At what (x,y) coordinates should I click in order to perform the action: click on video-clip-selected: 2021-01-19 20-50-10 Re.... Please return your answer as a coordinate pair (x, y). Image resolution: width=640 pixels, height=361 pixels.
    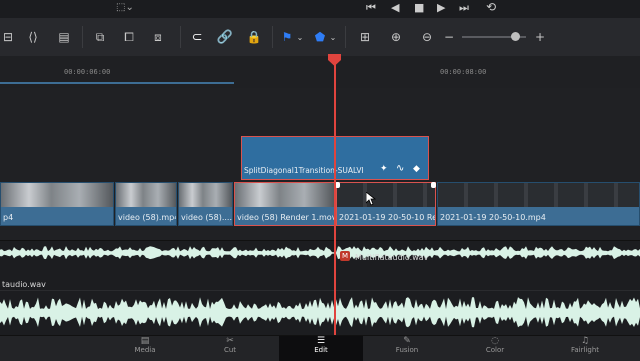
    Looking at the image, I should click on (386, 204).